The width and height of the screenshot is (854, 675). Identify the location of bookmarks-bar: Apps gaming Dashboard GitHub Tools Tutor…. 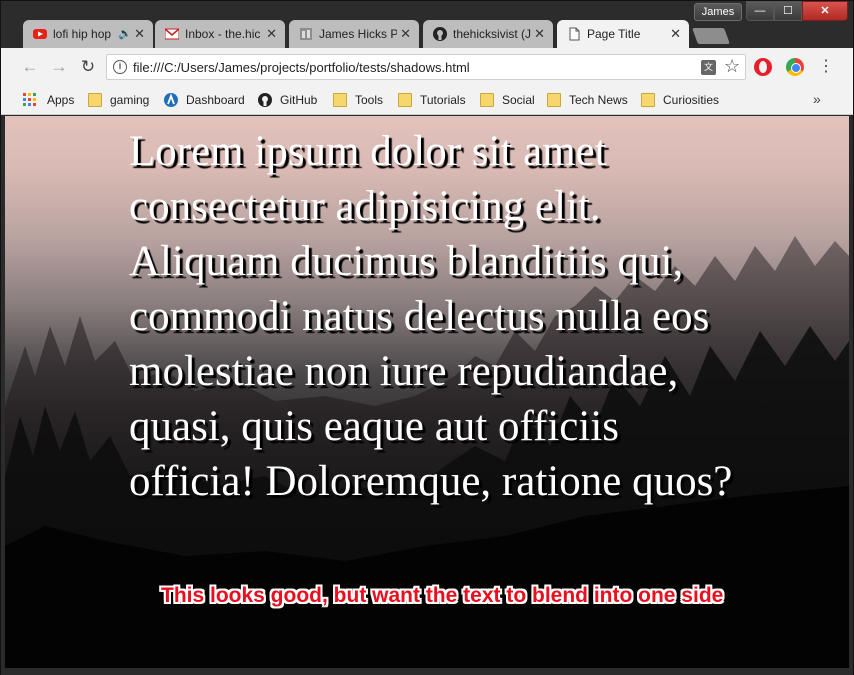
(427, 100).